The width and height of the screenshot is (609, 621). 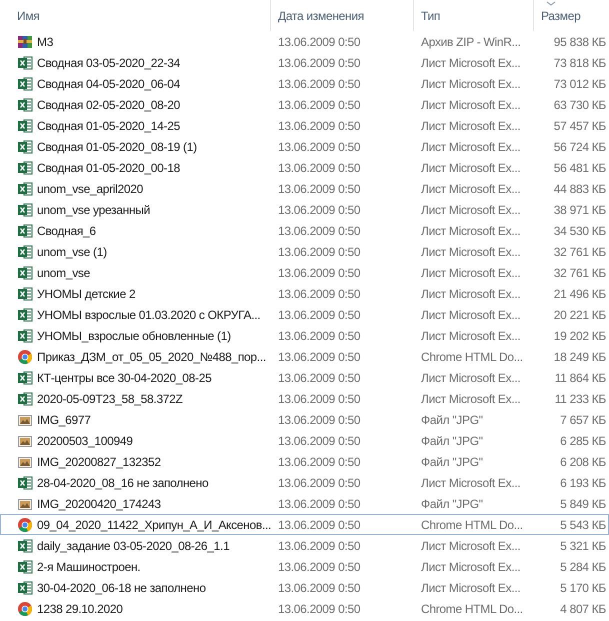 I want to click on column-header: Дата изменения, so click(x=342, y=15).